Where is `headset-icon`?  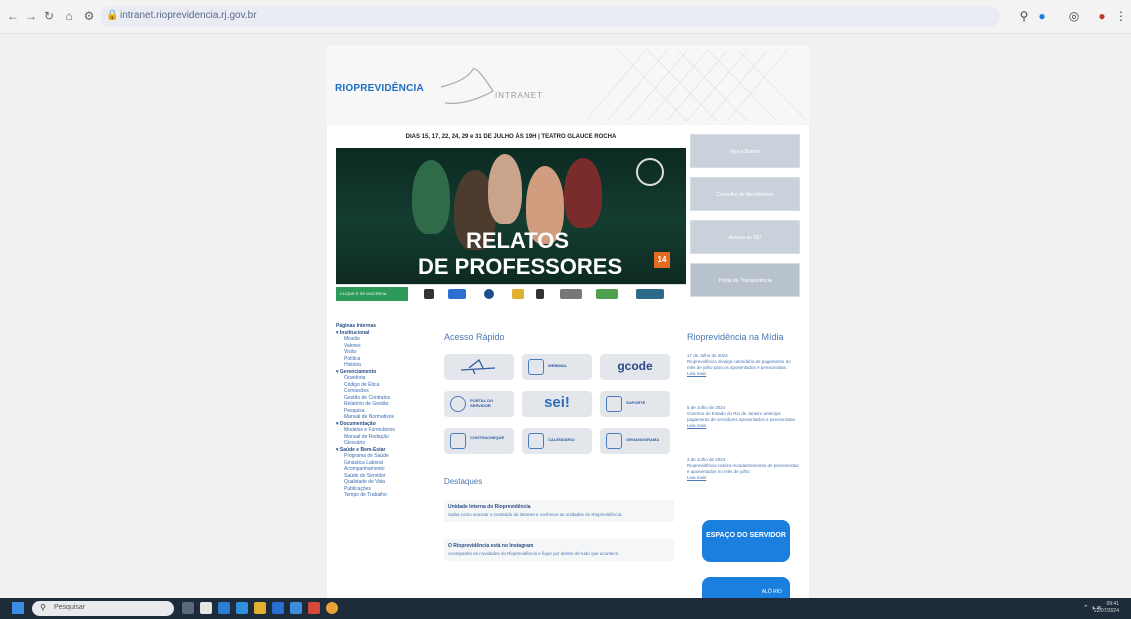 headset-icon is located at coordinates (614, 404).